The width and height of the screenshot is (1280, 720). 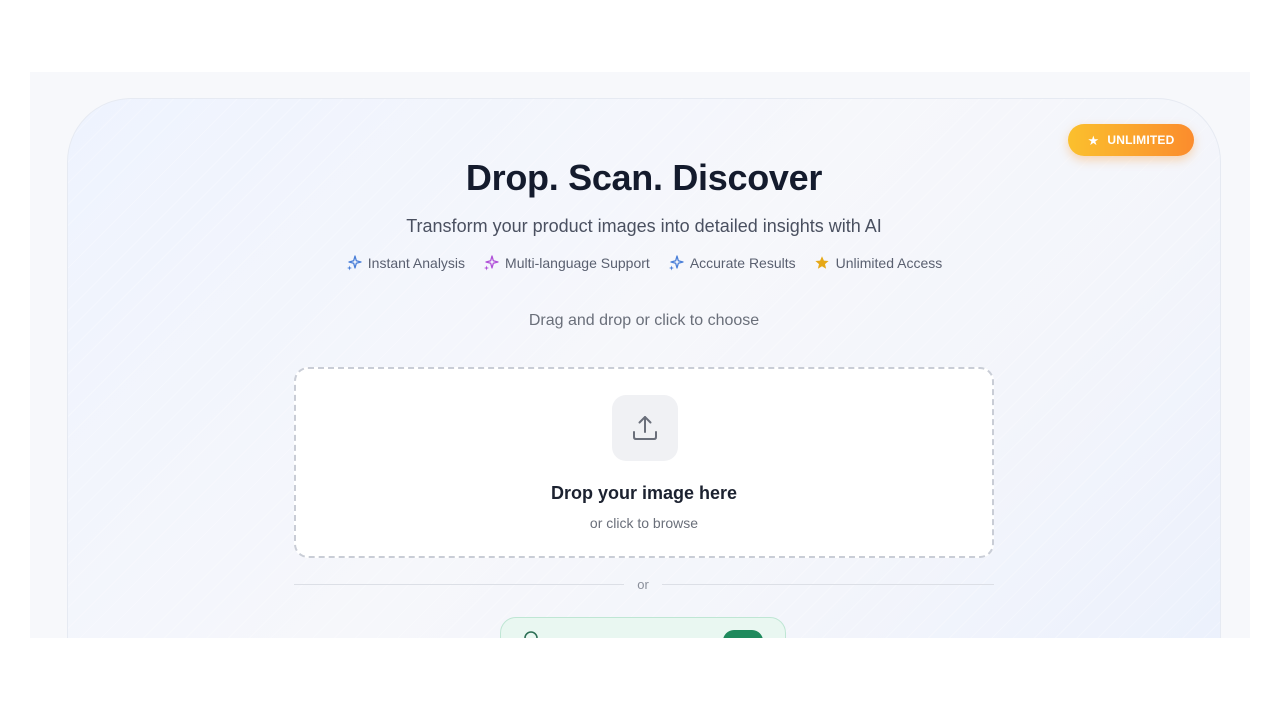 What do you see at coordinates (416, 263) in the screenshot?
I see `feature-label: Instant Analysis` at bounding box center [416, 263].